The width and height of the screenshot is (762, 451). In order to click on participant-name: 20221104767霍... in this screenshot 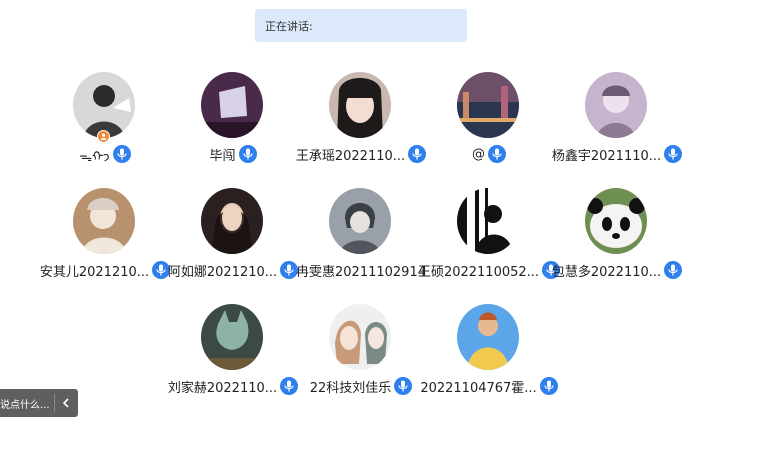, I will do `click(478, 388)`.